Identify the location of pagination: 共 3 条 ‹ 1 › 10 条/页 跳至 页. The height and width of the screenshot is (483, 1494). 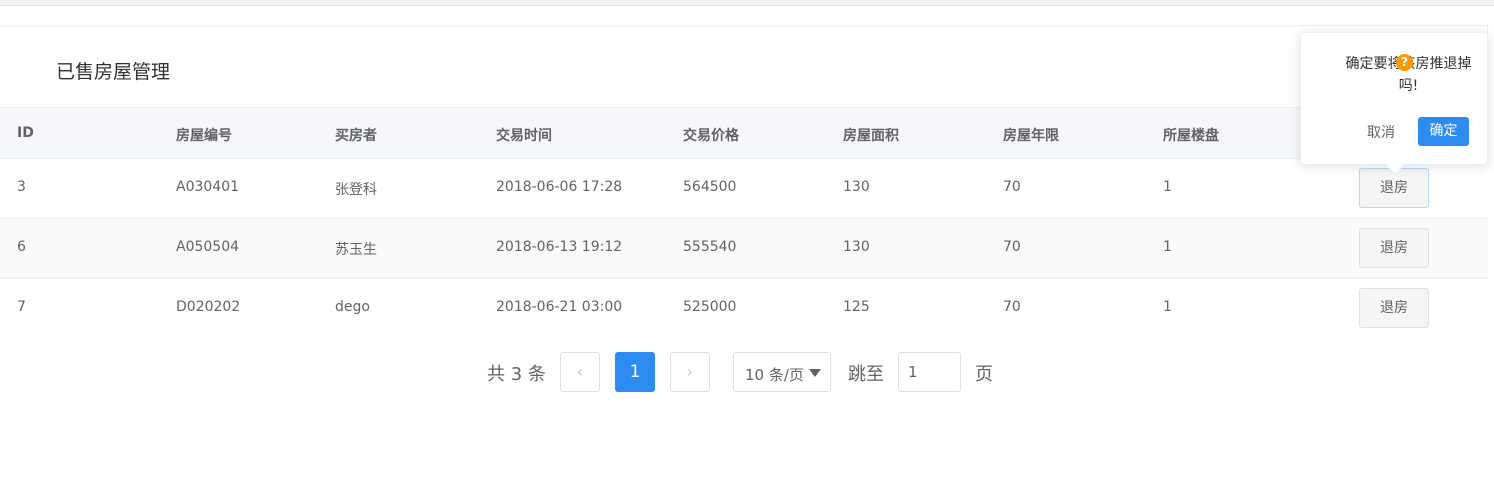
(747, 372).